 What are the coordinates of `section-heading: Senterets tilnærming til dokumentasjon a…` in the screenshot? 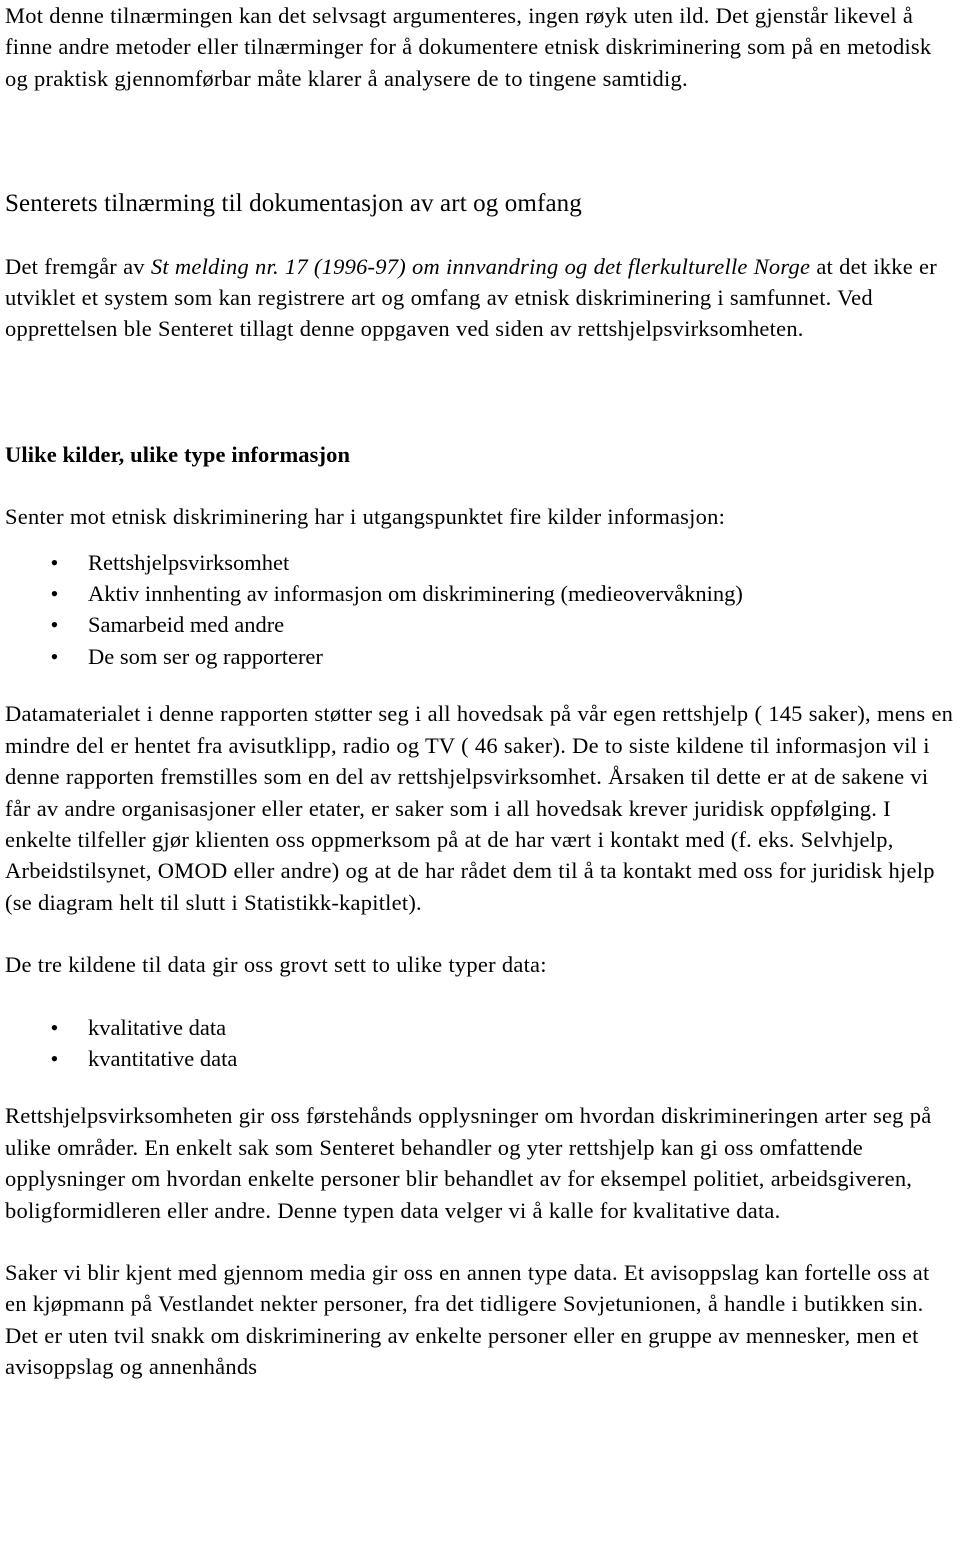 It's located at (293, 204).